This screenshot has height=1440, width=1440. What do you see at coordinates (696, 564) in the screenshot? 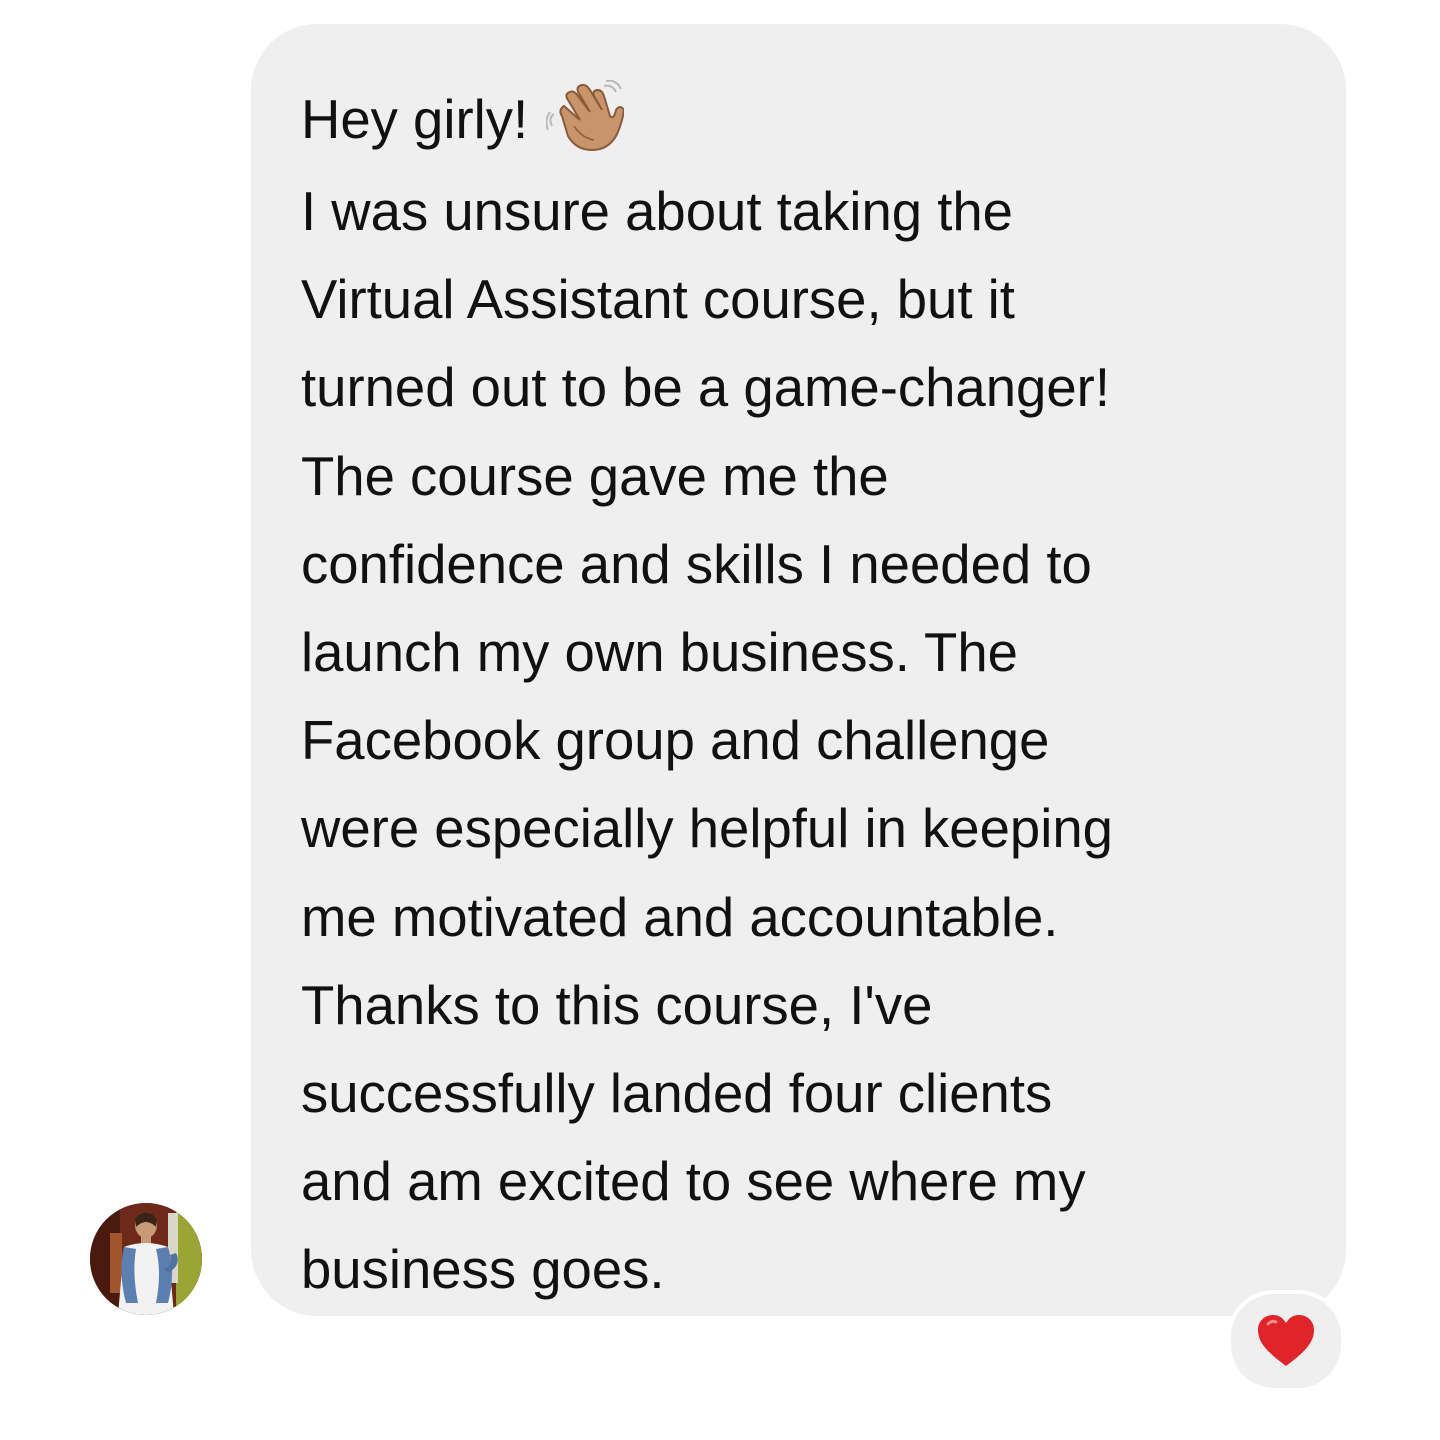
I see `message-line: confidence and skills I needed to` at bounding box center [696, 564].